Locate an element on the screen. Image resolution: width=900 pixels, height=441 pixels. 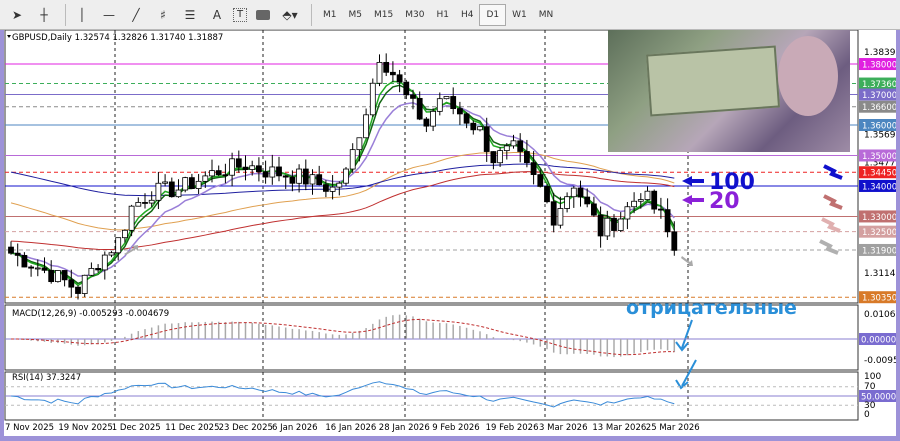
price-level-tag-text: 1.35000 is located at coordinates (879, 157).